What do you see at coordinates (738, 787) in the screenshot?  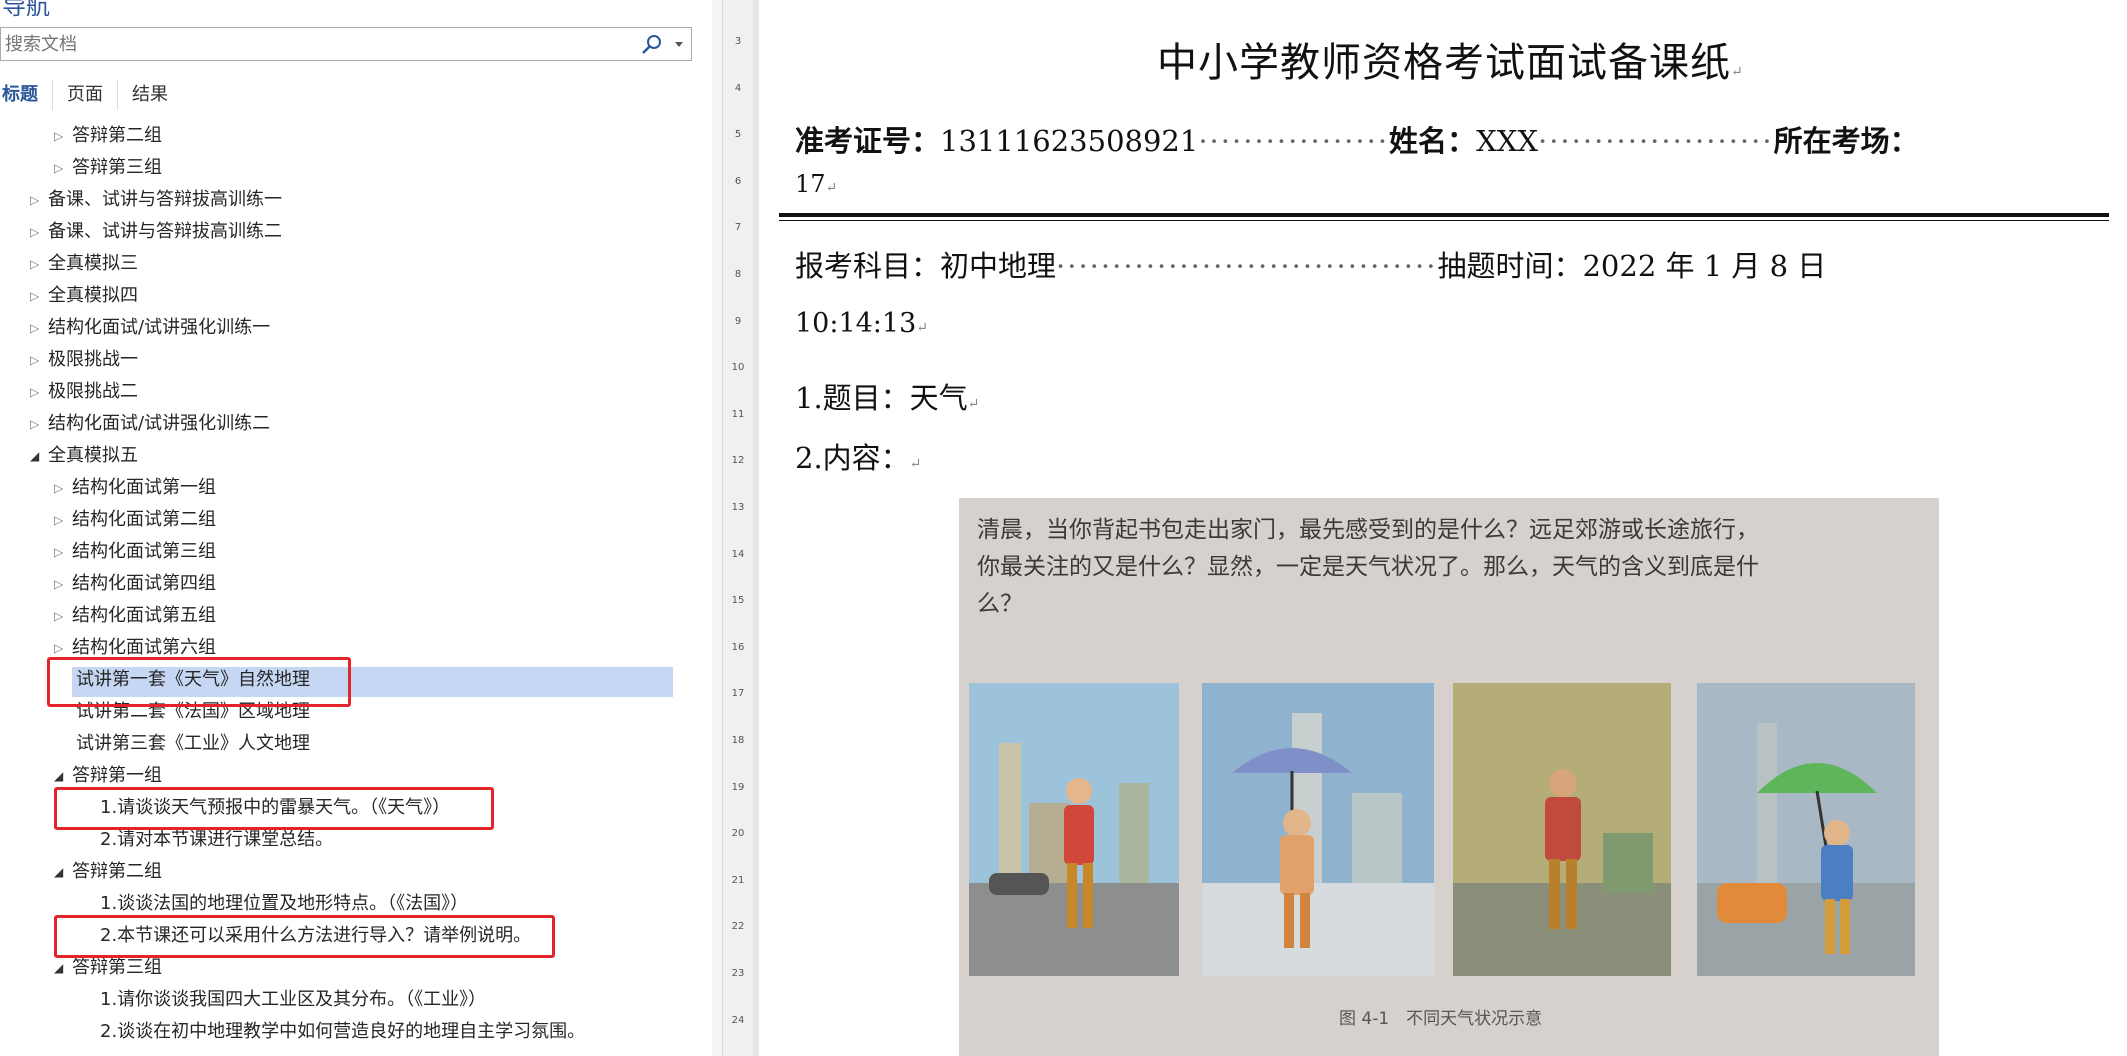 I see `ruler-number: 19` at bounding box center [738, 787].